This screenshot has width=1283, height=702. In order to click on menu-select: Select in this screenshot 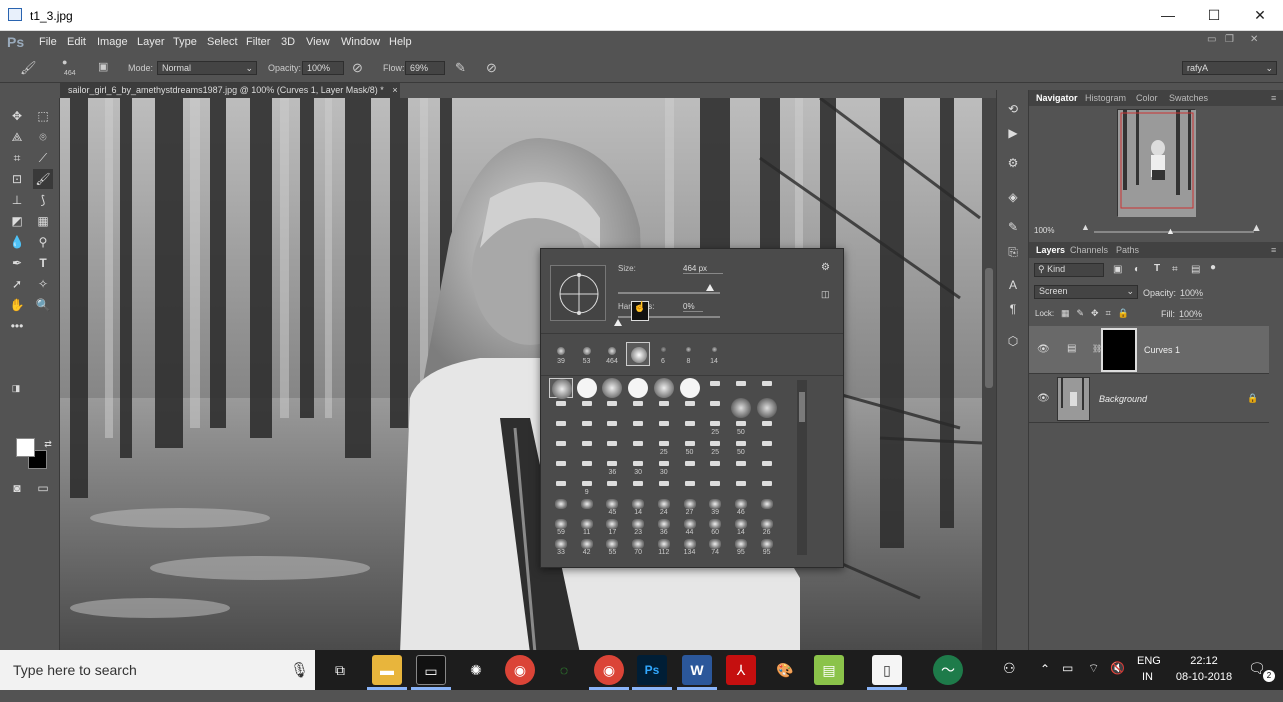, I will do `click(222, 42)`.